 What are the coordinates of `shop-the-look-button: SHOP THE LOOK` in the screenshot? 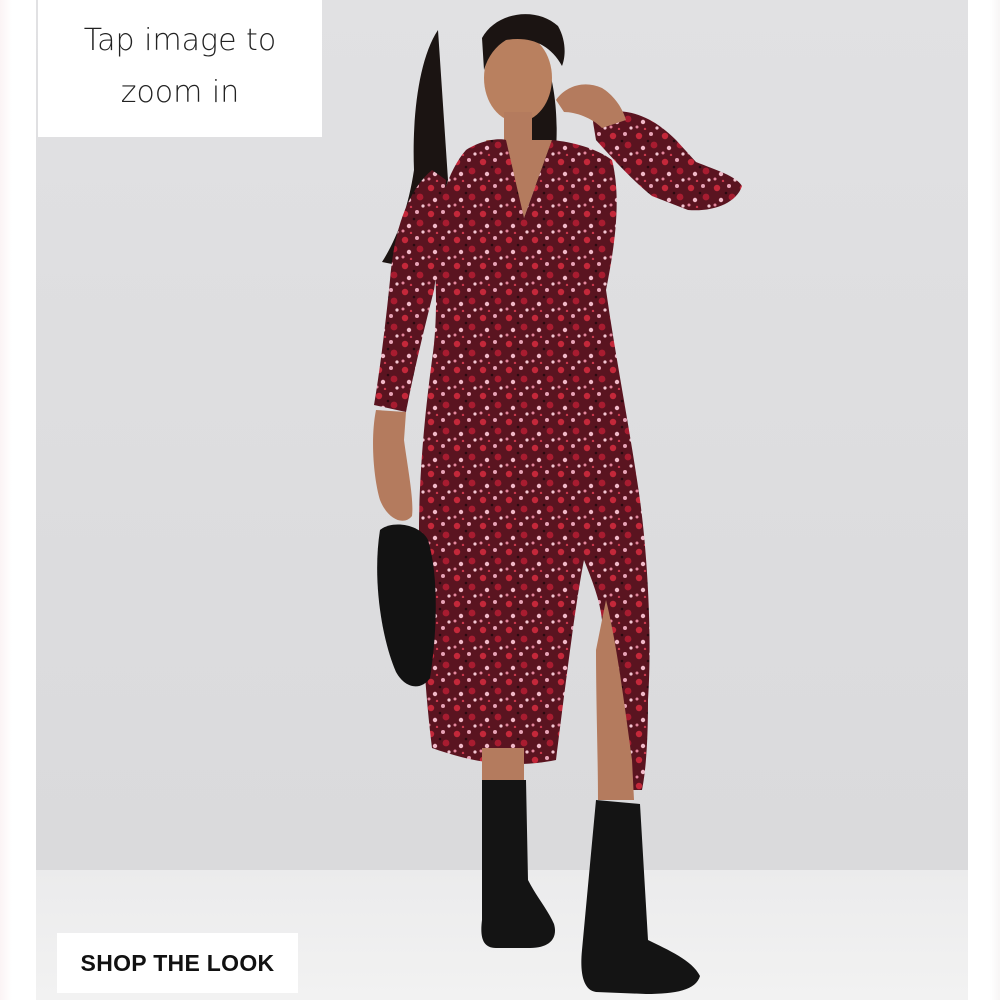 It's located at (177, 963).